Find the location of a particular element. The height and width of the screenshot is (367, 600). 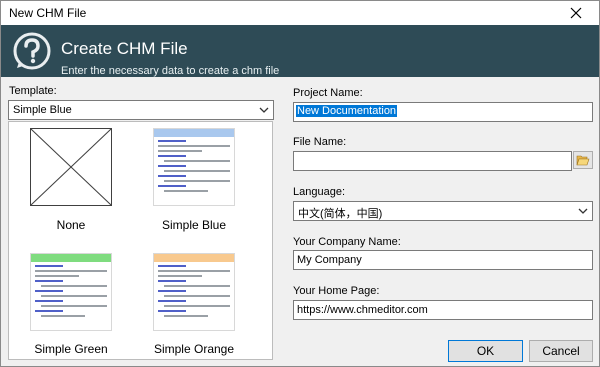

template-select: Simple Blue is located at coordinates (141, 110).